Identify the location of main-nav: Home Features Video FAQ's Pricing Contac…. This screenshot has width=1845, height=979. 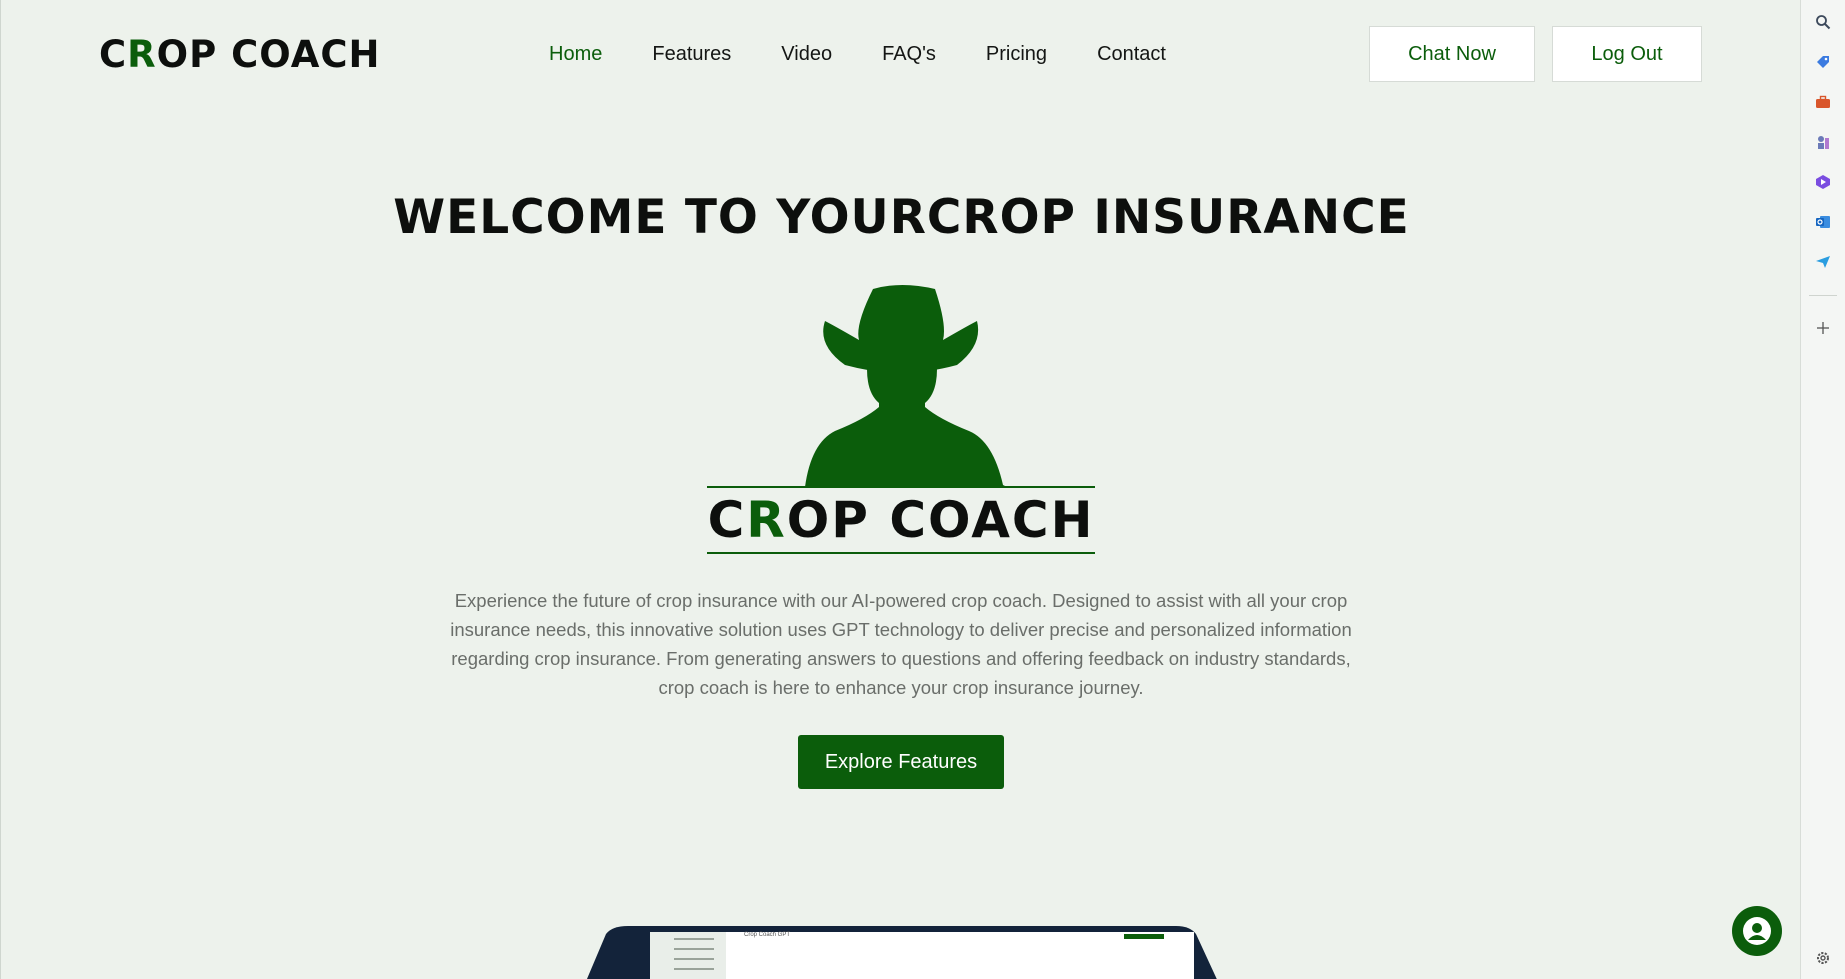
(882, 54).